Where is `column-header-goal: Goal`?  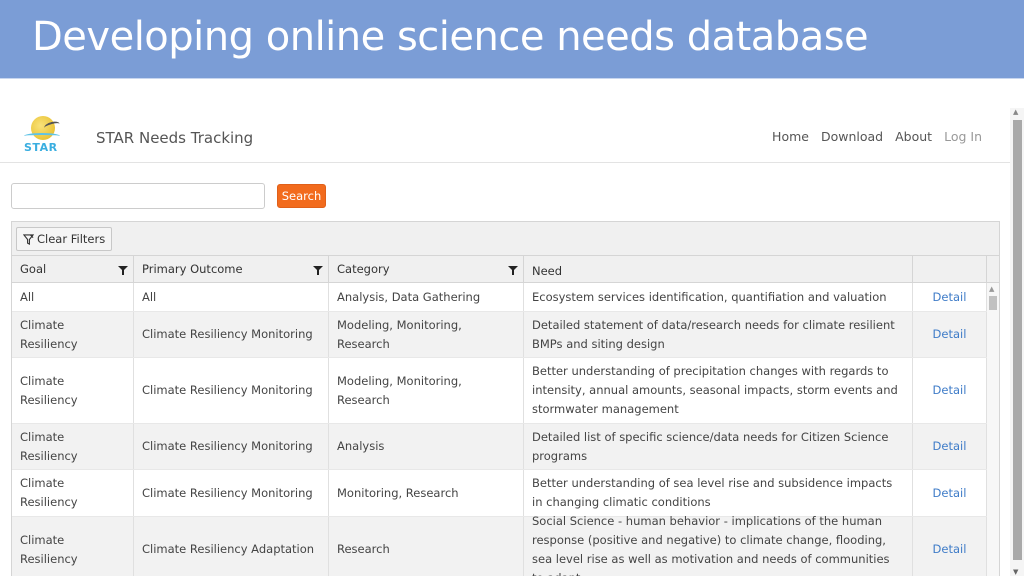 column-header-goal: Goal is located at coordinates (73, 269).